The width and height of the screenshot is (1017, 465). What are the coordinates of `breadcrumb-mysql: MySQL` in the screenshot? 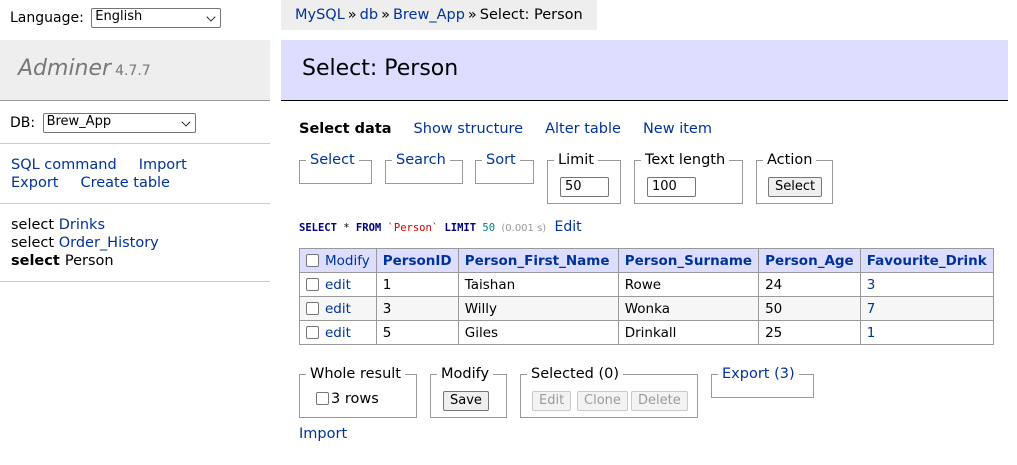 It's located at (320, 15).